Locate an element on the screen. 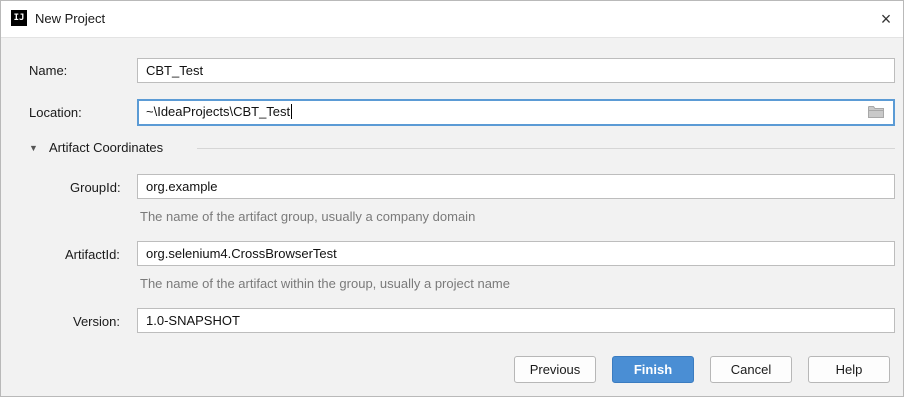 The height and width of the screenshot is (397, 904). name-label: Name: is located at coordinates (48, 70).